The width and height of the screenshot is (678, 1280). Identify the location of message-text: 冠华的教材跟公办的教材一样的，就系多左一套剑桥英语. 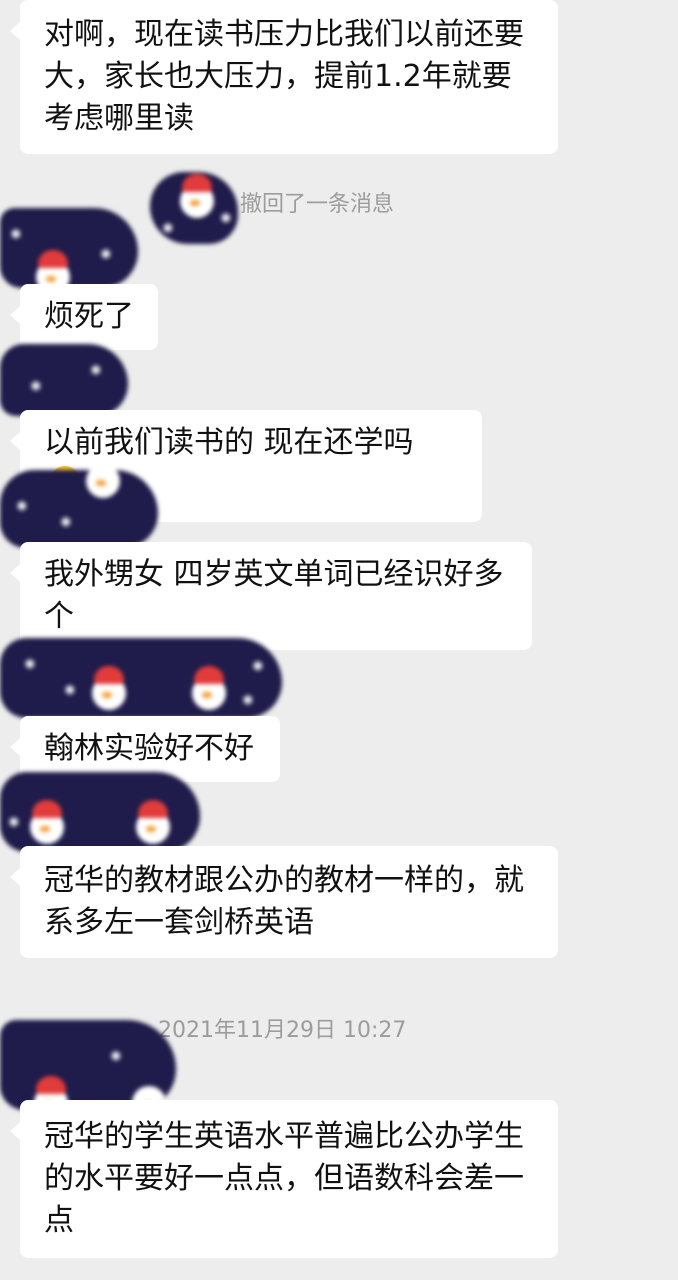
(284, 901).